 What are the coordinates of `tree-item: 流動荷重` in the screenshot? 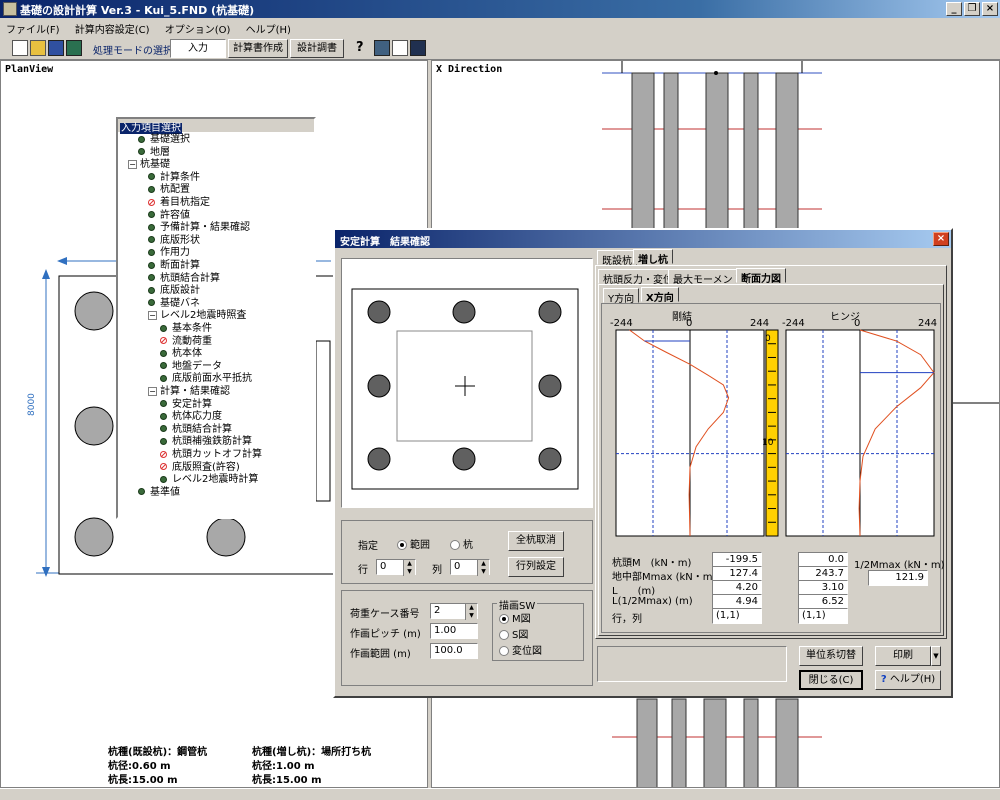 It's located at (186, 342).